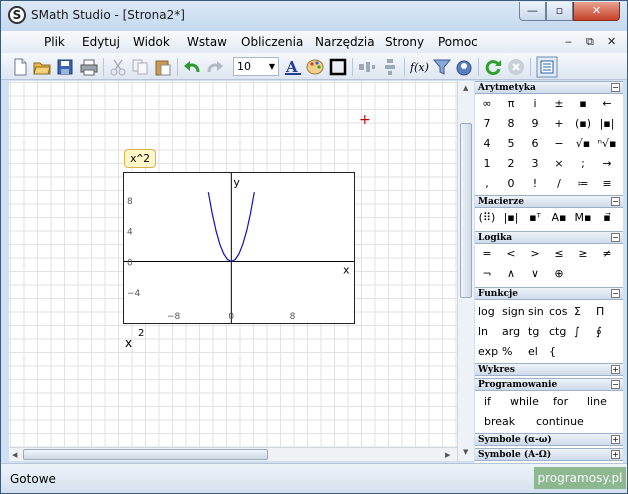 Image resolution: width=628 pixels, height=494 pixels. Describe the element at coordinates (488, 351) in the screenshot. I see `funkcje-button: exp` at that location.